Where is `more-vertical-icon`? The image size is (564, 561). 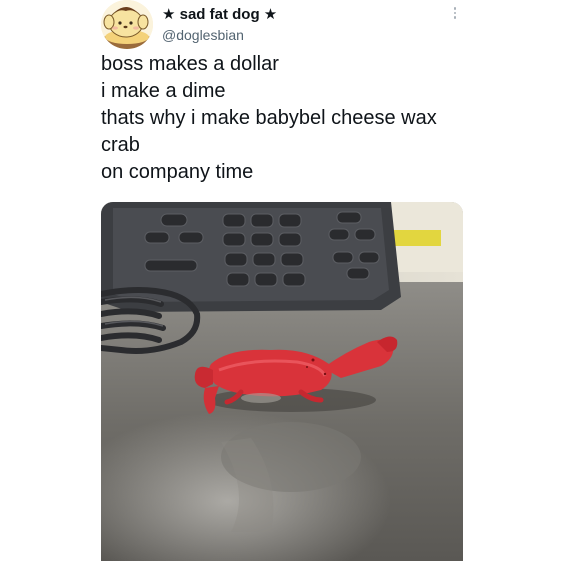 more-vertical-icon is located at coordinates (455, 13).